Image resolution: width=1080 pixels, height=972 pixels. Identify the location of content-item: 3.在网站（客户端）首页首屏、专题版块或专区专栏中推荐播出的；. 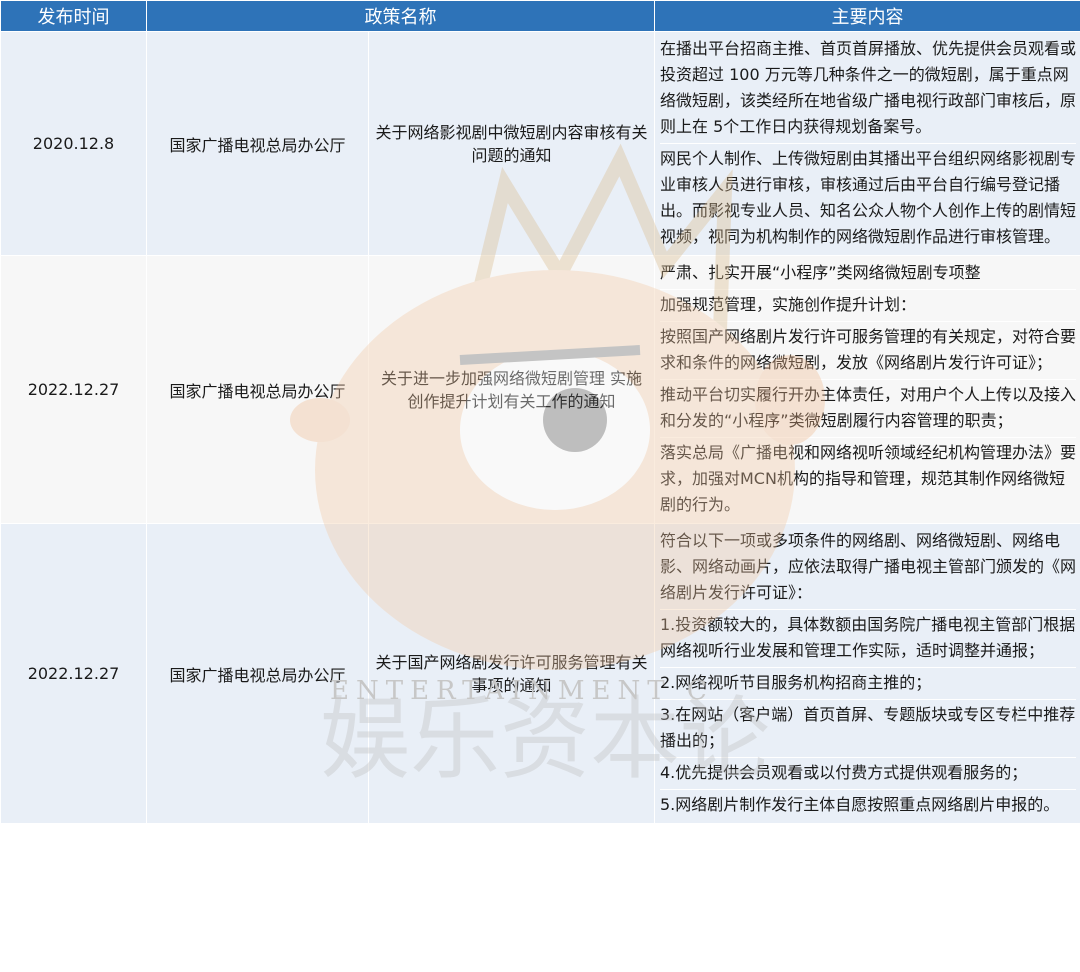
(868, 729).